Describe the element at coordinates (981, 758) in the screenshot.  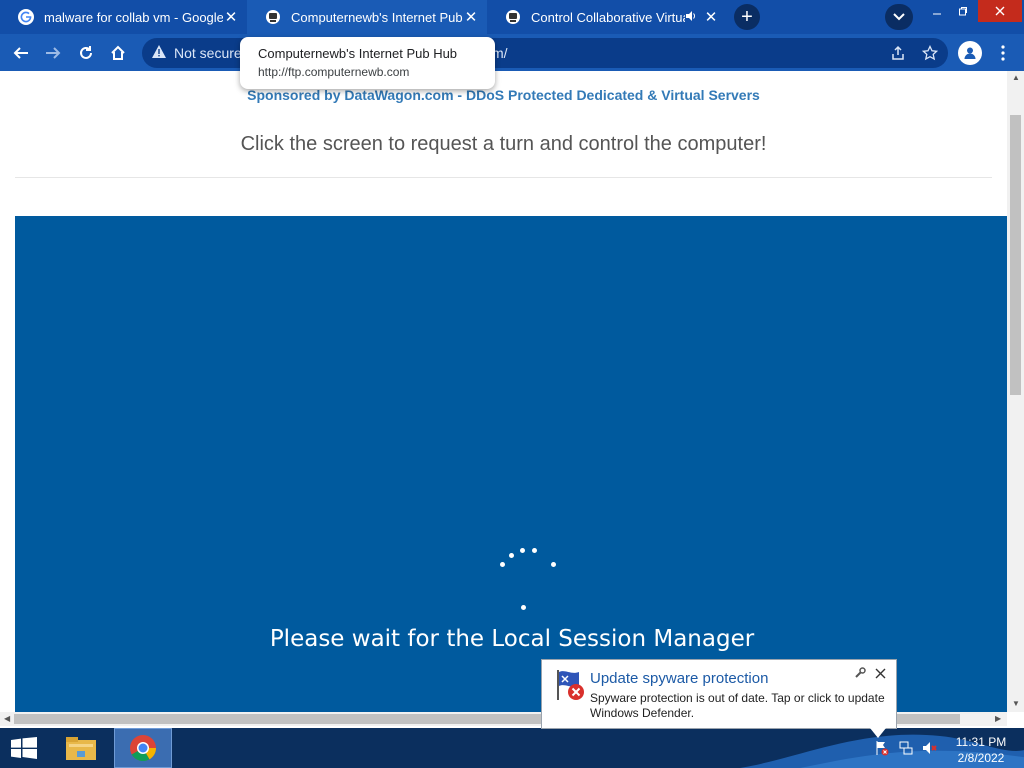
I see `clock-date: 2/8/2022` at that location.